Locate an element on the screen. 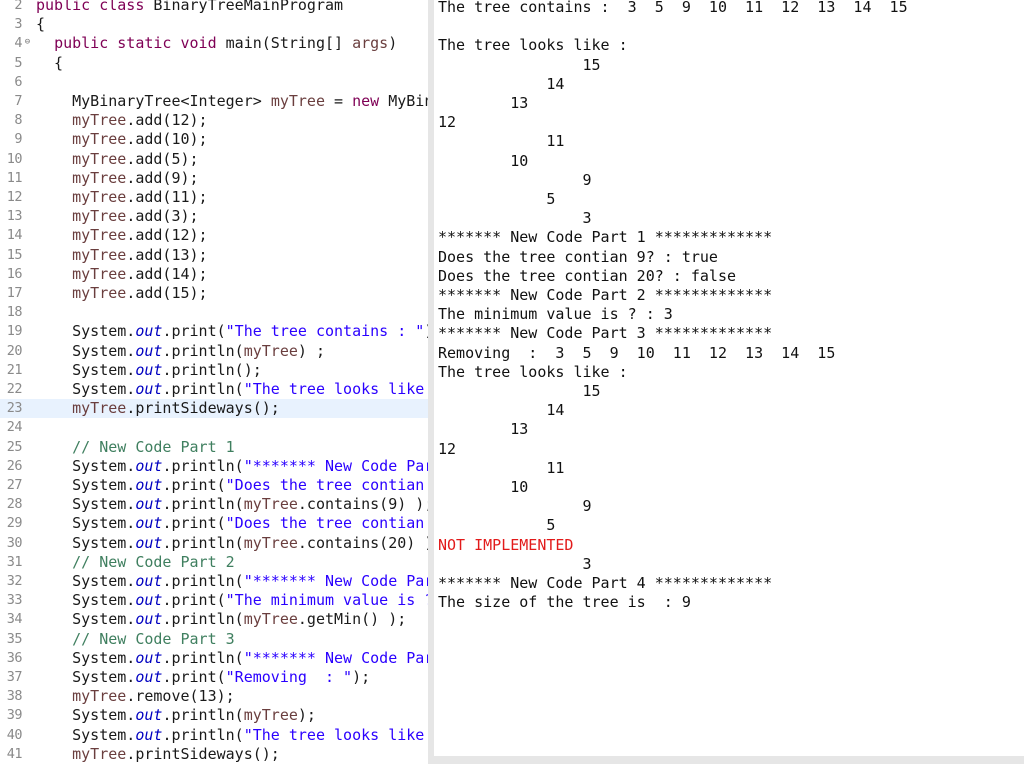  line-number: 6 is located at coordinates (18, 81).